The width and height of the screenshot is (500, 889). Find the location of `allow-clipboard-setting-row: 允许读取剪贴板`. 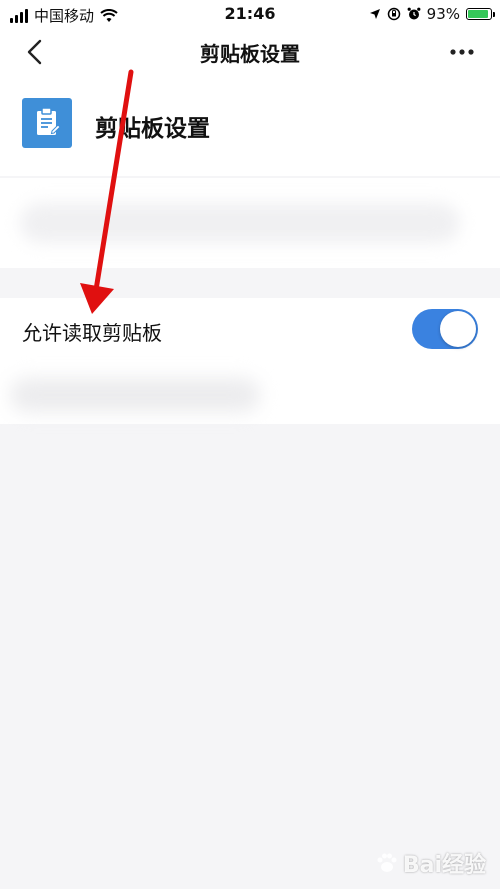

allow-clipboard-setting-row: 允许读取剪贴板 is located at coordinates (250, 329).